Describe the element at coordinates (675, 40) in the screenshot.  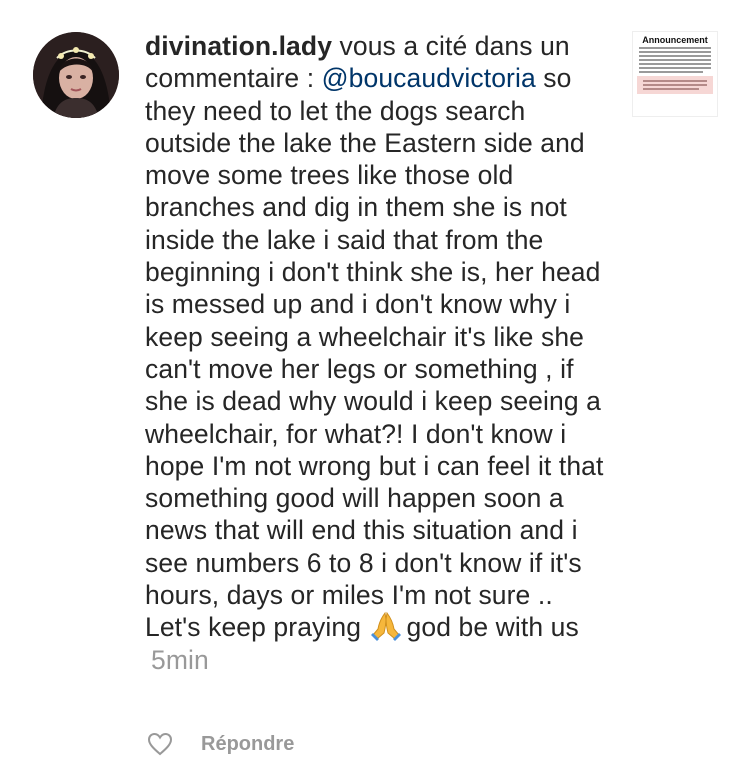
I see `post-thumbnail-title: Announcement` at that location.